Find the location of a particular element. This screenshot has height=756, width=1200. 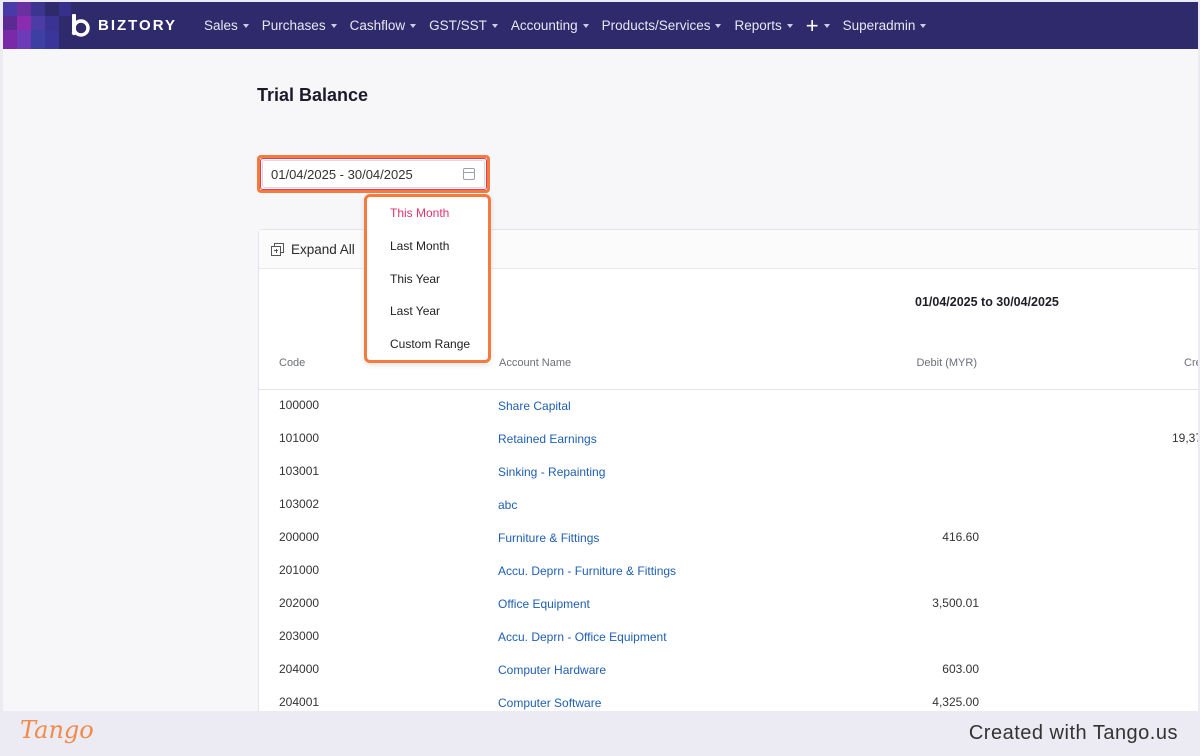

nav-cashflow-label: Cashflow is located at coordinates (377, 25).